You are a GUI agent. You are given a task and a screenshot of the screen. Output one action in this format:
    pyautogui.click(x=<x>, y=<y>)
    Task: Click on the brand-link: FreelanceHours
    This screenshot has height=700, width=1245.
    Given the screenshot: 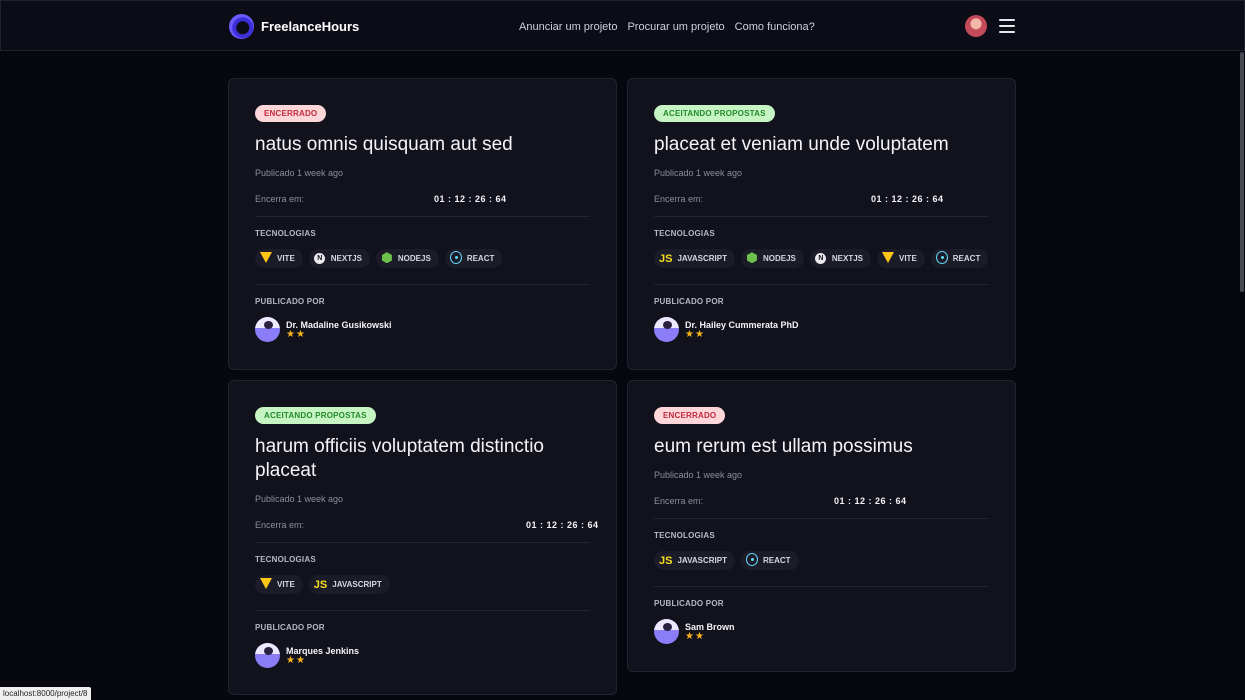 What is the action you would take?
    pyautogui.click(x=294, y=26)
    